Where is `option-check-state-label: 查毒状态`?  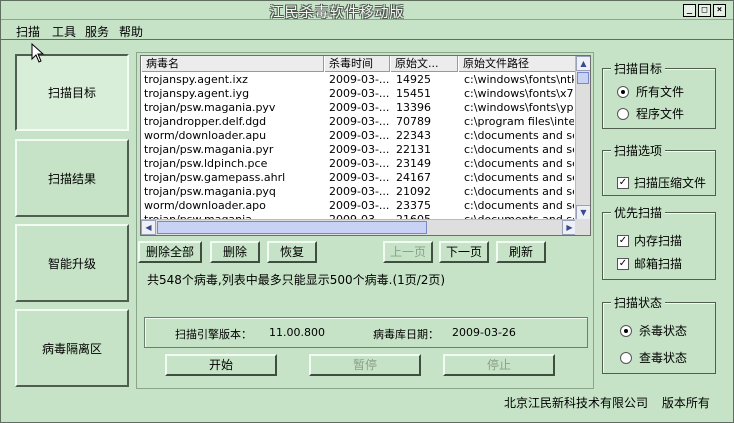
option-check-state-label: 查毒状态 is located at coordinates (663, 358).